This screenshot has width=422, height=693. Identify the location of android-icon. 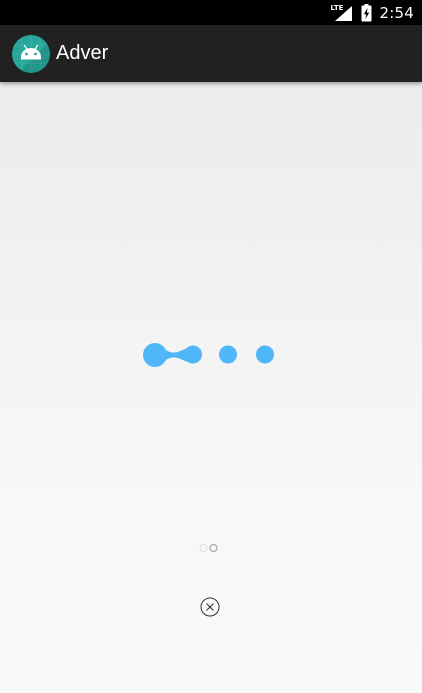
(31, 54).